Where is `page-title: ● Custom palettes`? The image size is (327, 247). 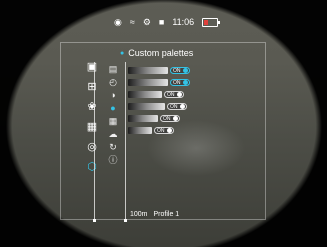
page-title: ● Custom palettes is located at coordinates (170, 53).